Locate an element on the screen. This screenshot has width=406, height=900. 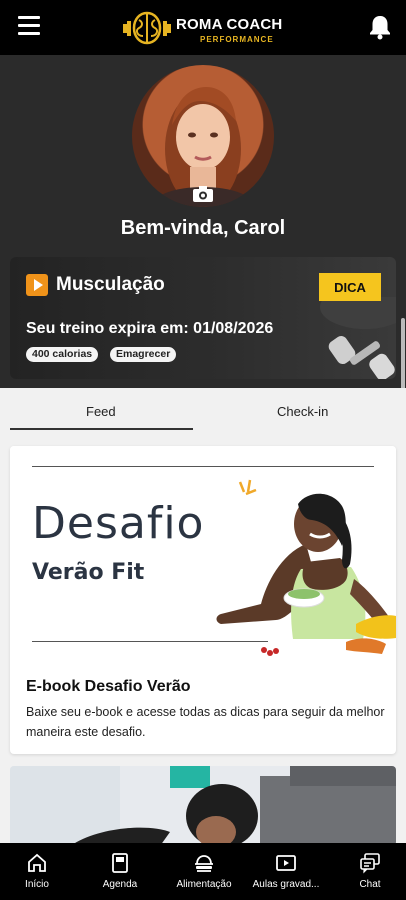
tag-goal: Emagrecer is located at coordinates (143, 354).